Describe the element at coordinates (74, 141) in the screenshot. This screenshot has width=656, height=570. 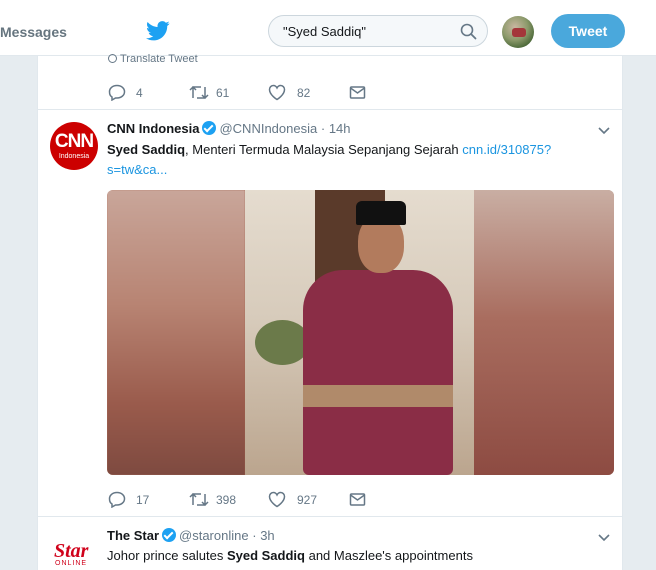
I see `avatar-logo-text: CNN` at that location.